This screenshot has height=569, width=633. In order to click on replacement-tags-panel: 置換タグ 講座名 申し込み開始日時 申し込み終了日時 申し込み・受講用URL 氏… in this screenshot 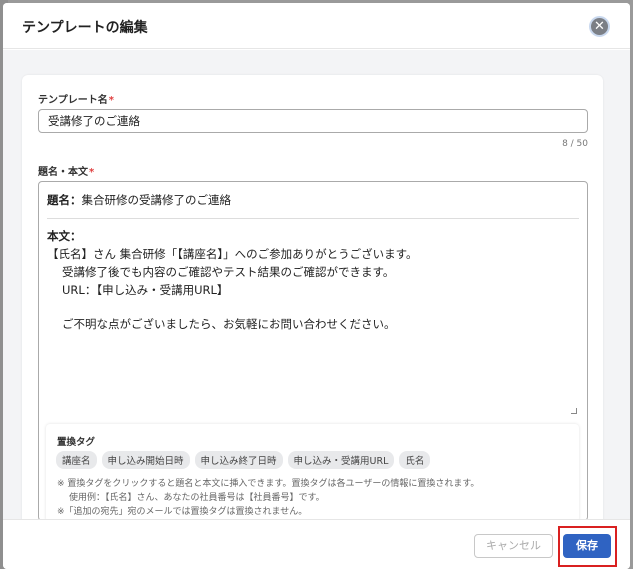, I will do `click(312, 473)`.